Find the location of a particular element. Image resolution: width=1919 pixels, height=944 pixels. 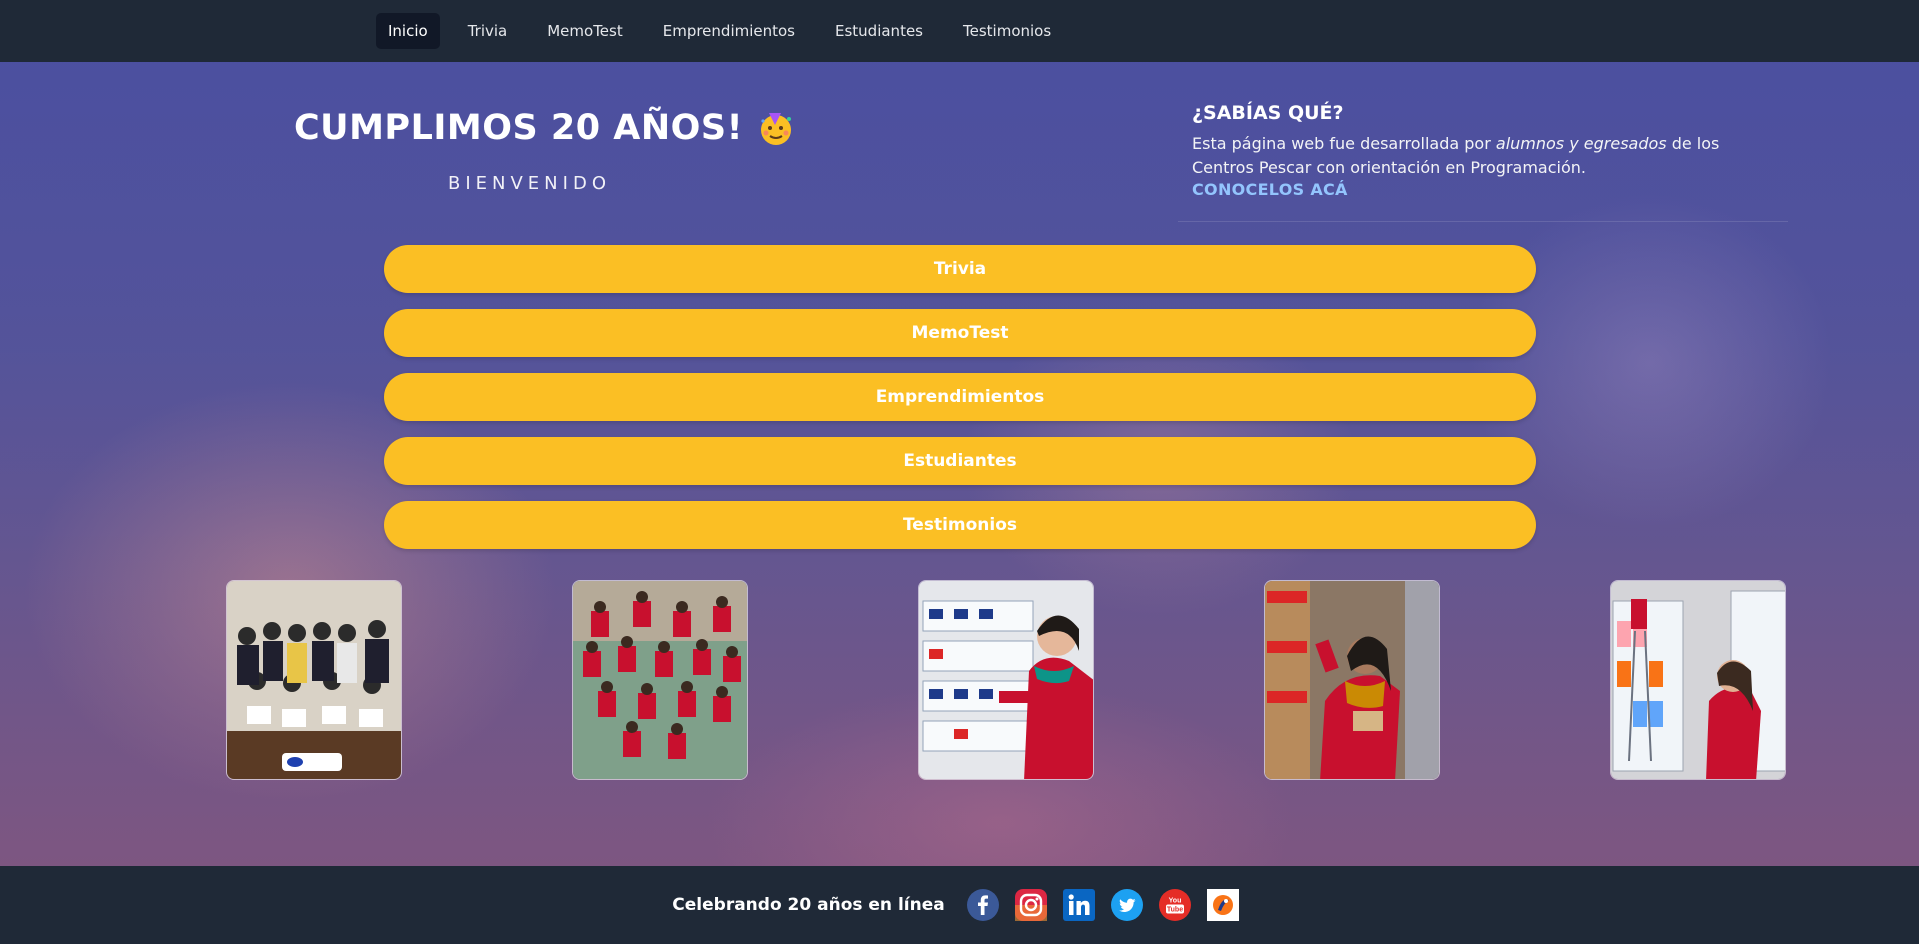

photo-graduates-group is located at coordinates (314, 680).